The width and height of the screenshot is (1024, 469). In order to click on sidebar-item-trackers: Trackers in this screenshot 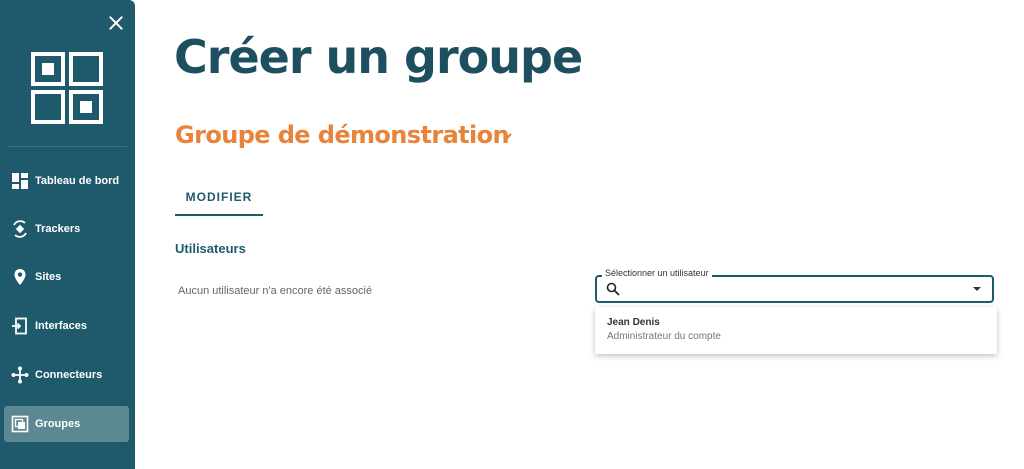, I will do `click(66, 229)`.